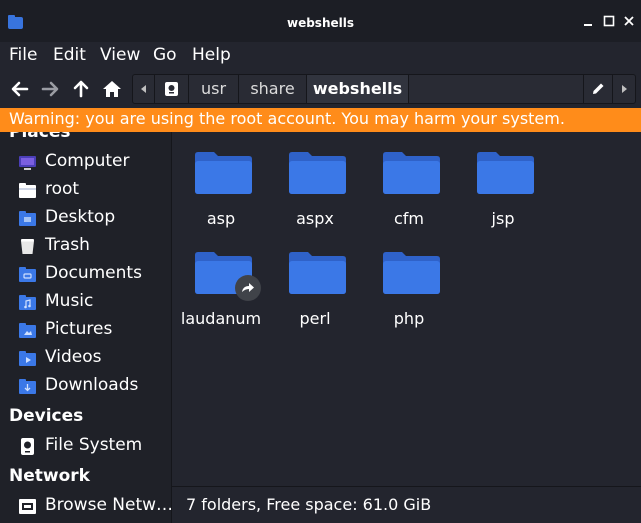 Image resolution: width=641 pixels, height=523 pixels. I want to click on folder-name: asp, so click(221, 218).